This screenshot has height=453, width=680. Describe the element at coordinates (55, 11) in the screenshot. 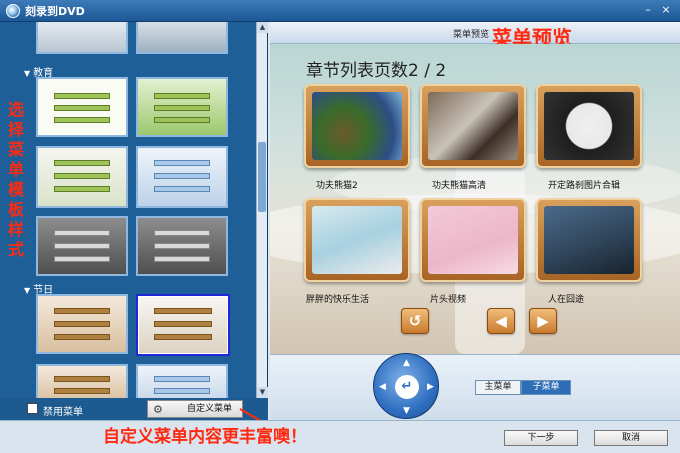

I see `window-title: 刻录到DVD` at that location.